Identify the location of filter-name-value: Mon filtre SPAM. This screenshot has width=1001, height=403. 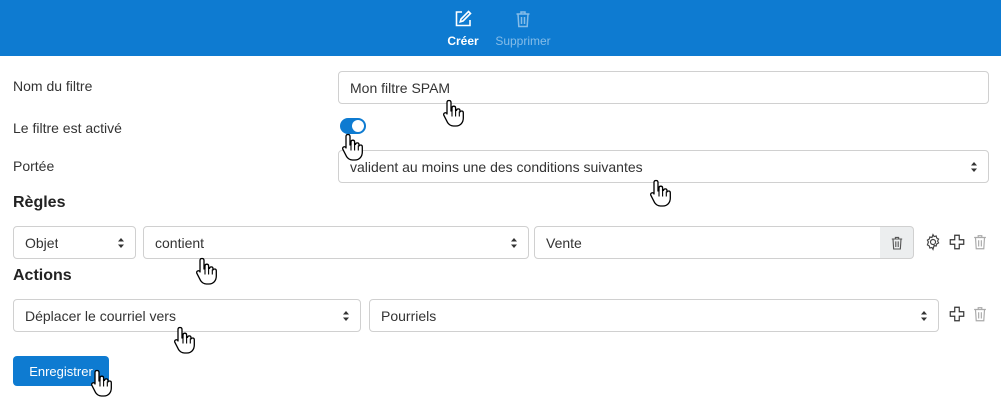
(400, 87).